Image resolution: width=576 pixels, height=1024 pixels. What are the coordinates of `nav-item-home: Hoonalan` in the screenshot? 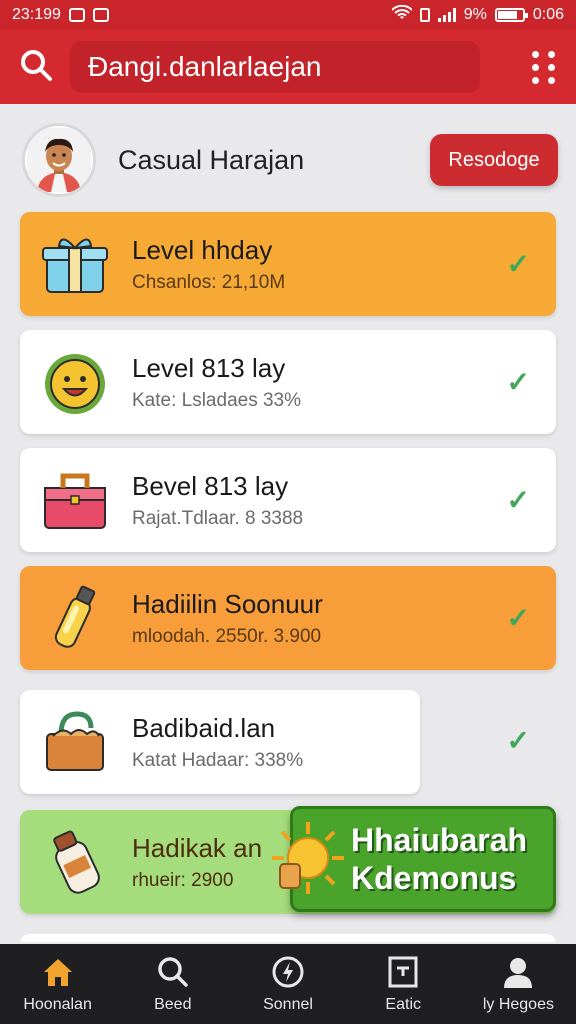 It's located at (57, 984).